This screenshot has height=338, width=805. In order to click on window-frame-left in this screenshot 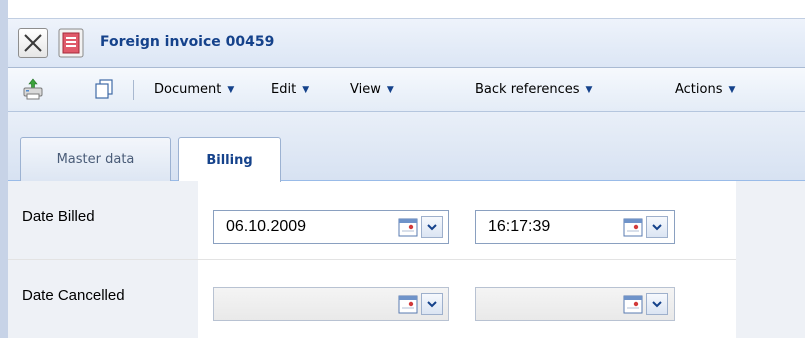, I will do `click(4, 169)`.